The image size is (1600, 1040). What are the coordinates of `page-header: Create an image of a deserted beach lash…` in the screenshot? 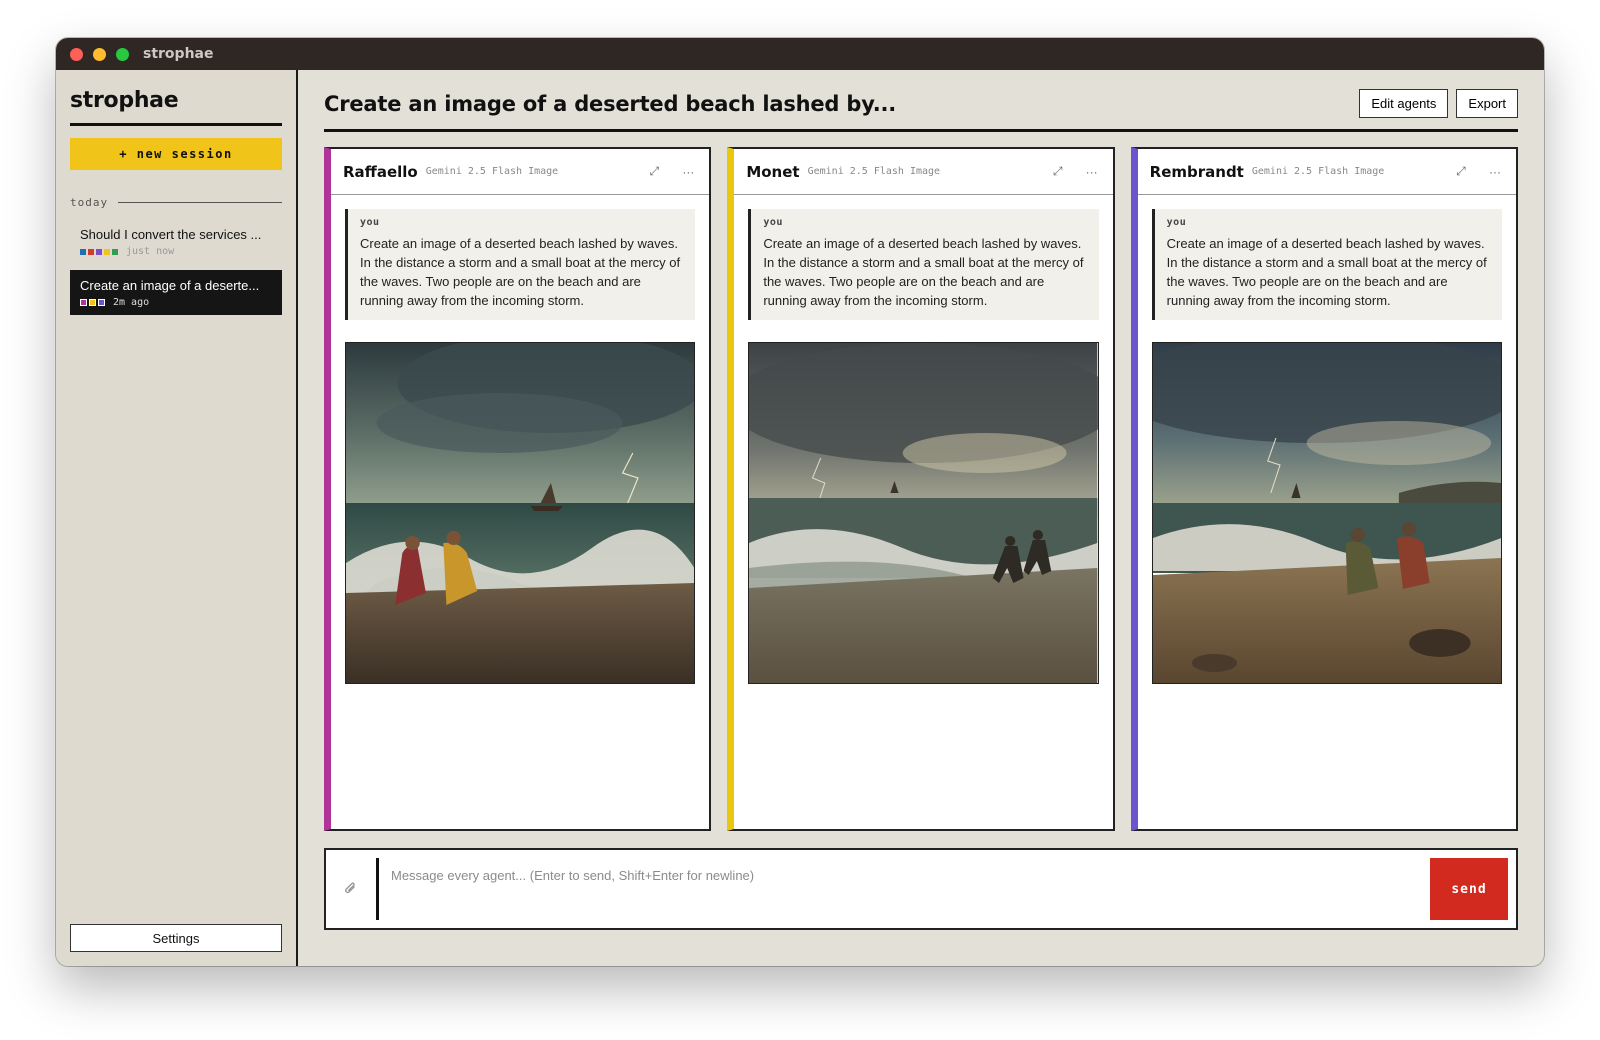 It's located at (921, 101).